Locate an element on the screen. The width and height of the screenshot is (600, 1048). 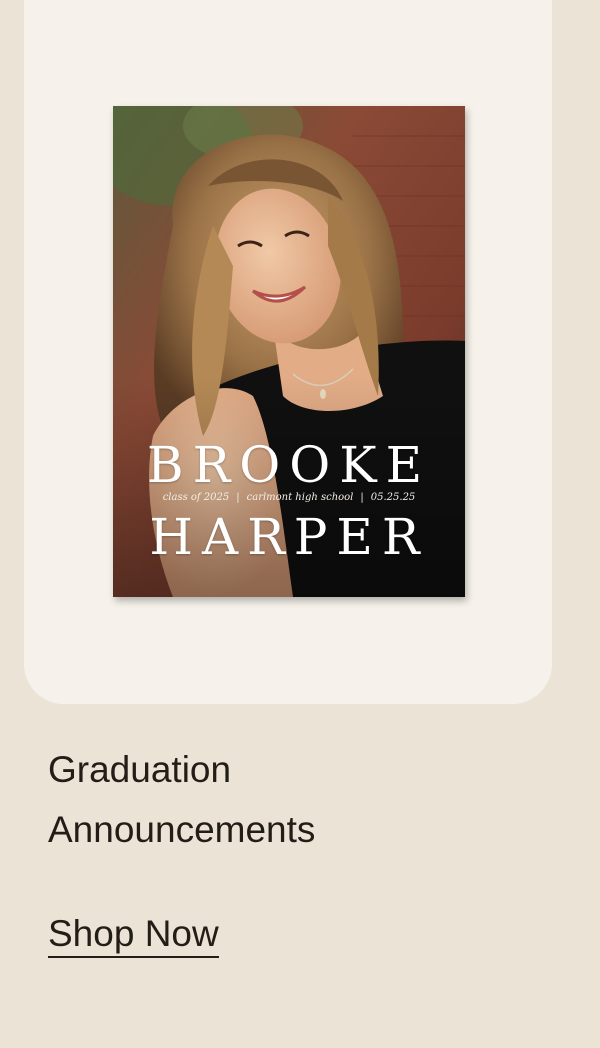
invitation-first-name: BROOKE is located at coordinates (289, 465).